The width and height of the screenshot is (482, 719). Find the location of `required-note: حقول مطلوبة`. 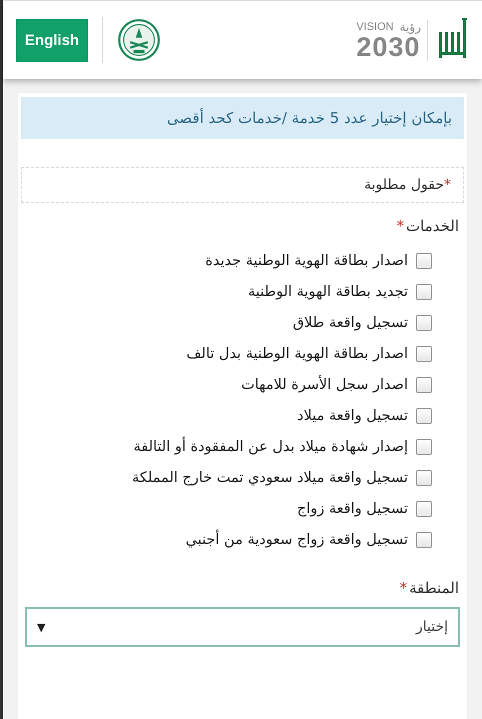

required-note: حقول مطلوبة is located at coordinates (404, 185).